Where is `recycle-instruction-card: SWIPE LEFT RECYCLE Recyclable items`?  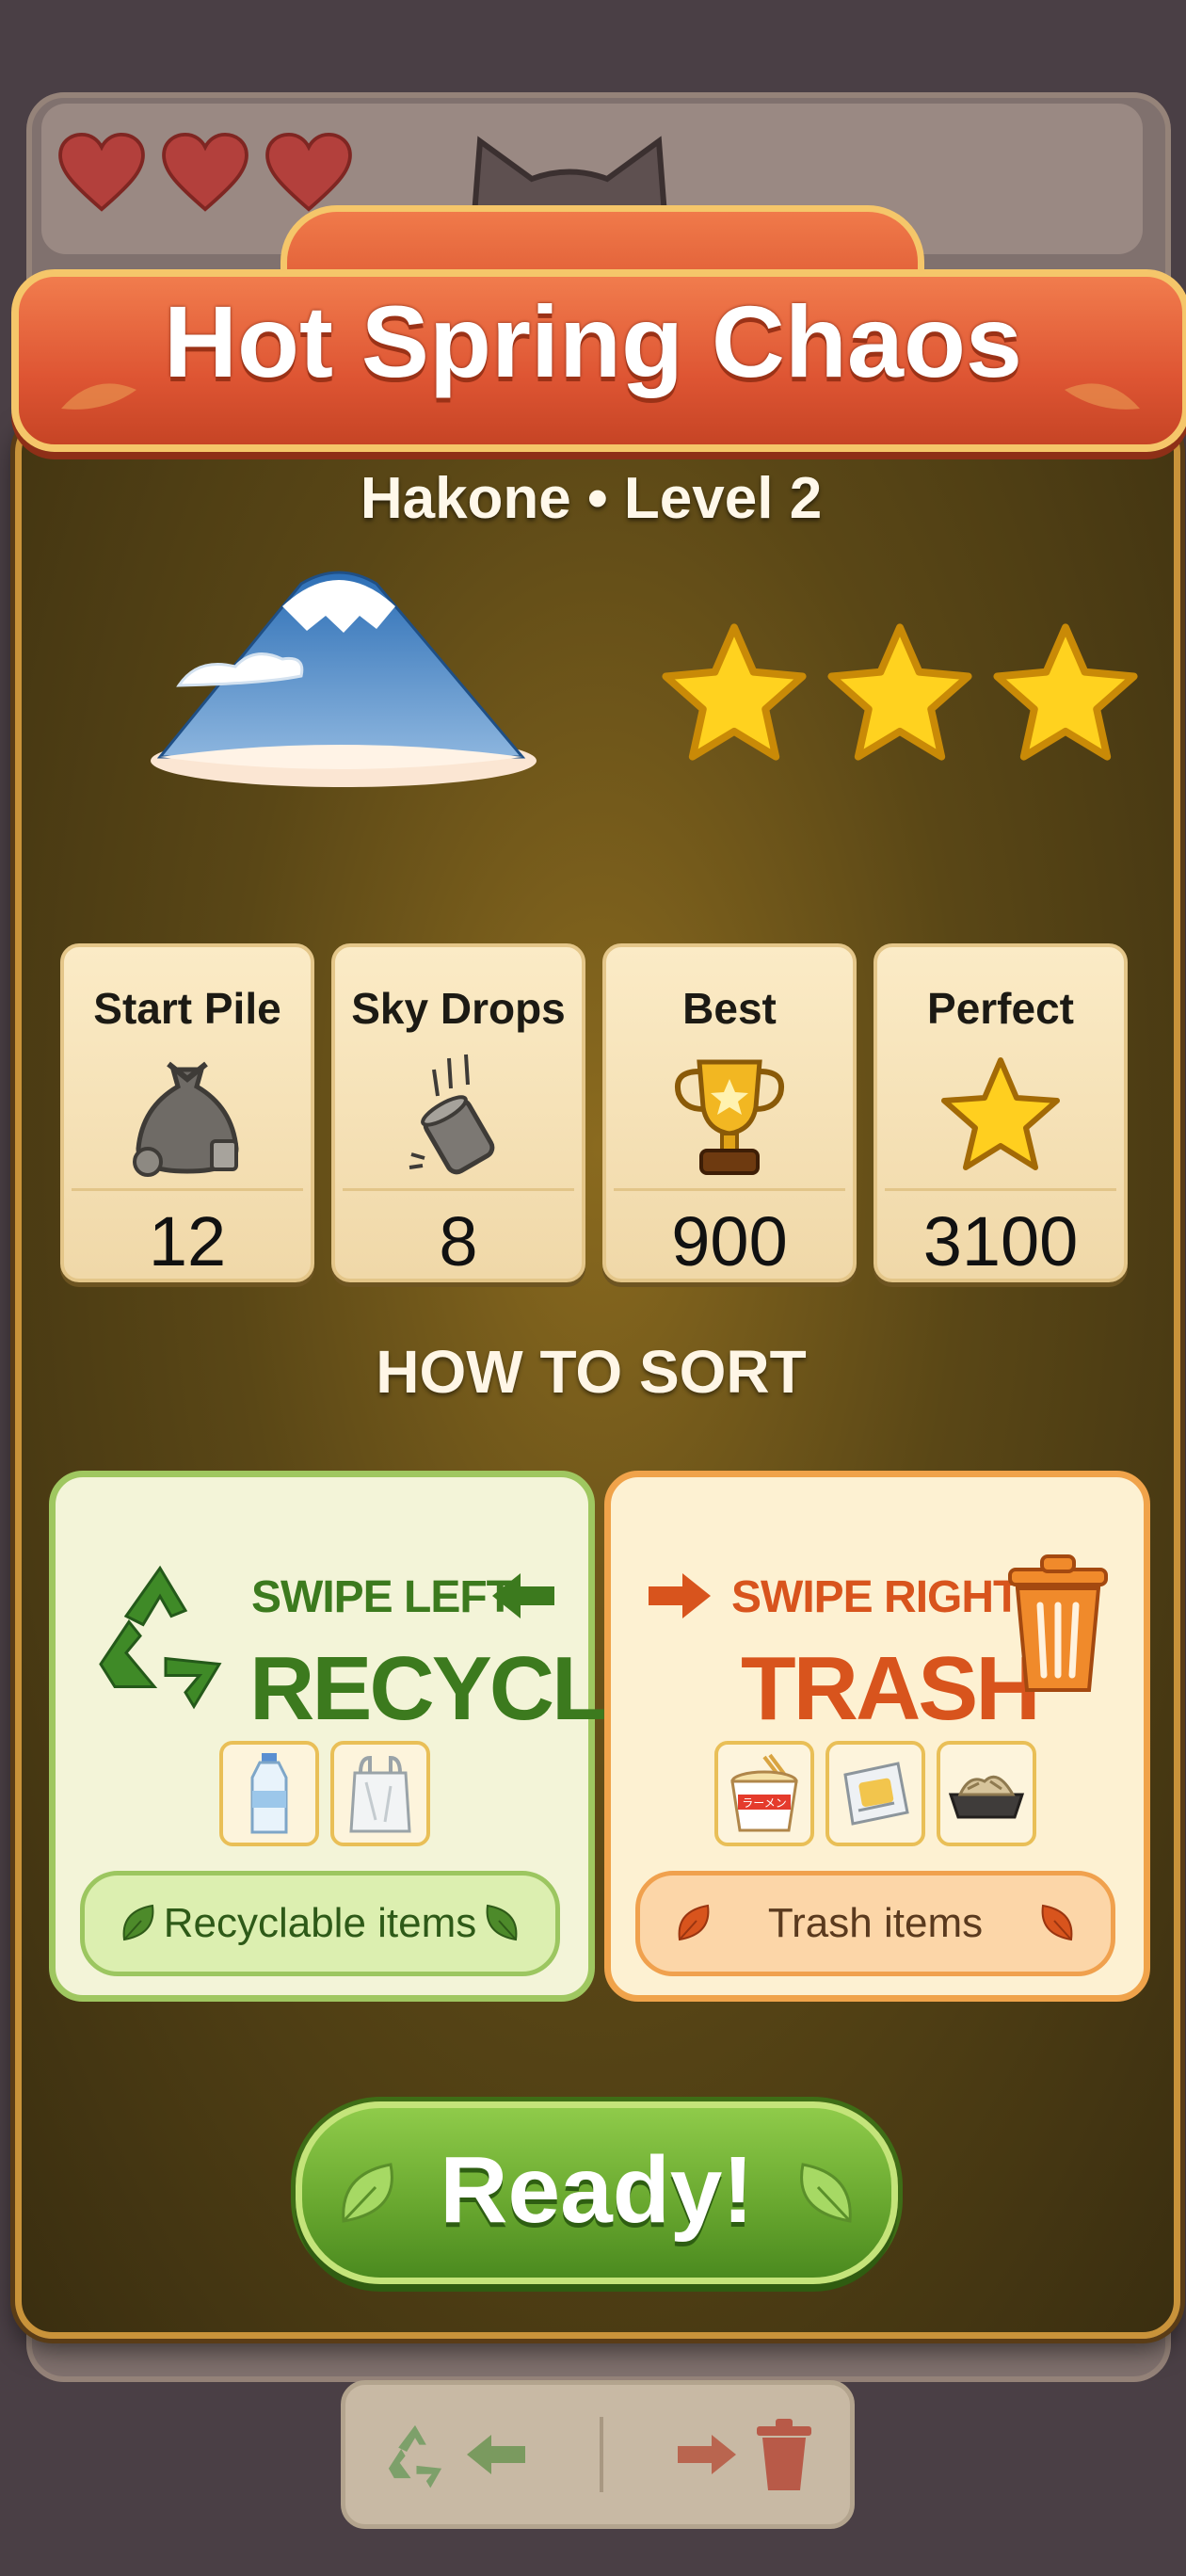 recycle-instruction-card: SWIPE LEFT RECYCLE Recyclable items is located at coordinates (357, 1736).